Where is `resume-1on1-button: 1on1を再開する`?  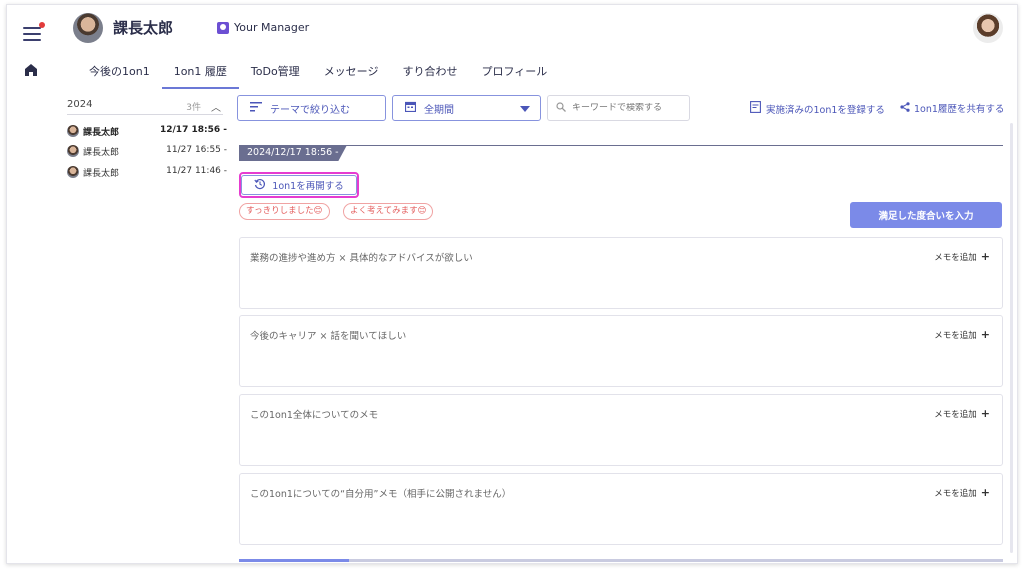
resume-1on1-button: 1on1を再開する is located at coordinates (299, 185).